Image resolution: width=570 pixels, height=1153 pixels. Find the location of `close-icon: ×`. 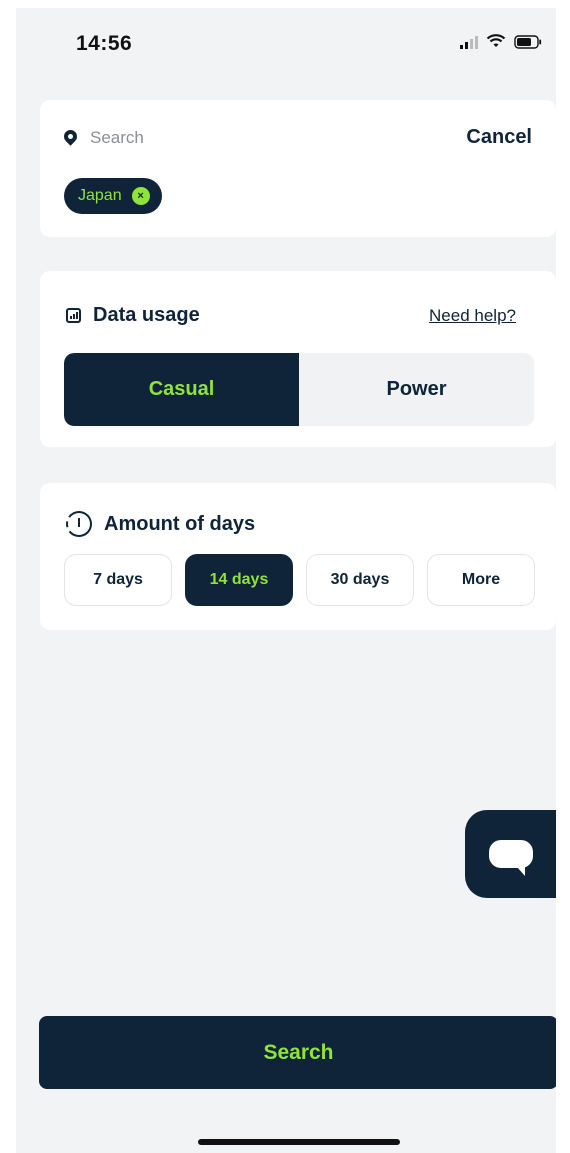

close-icon: × is located at coordinates (140, 196).